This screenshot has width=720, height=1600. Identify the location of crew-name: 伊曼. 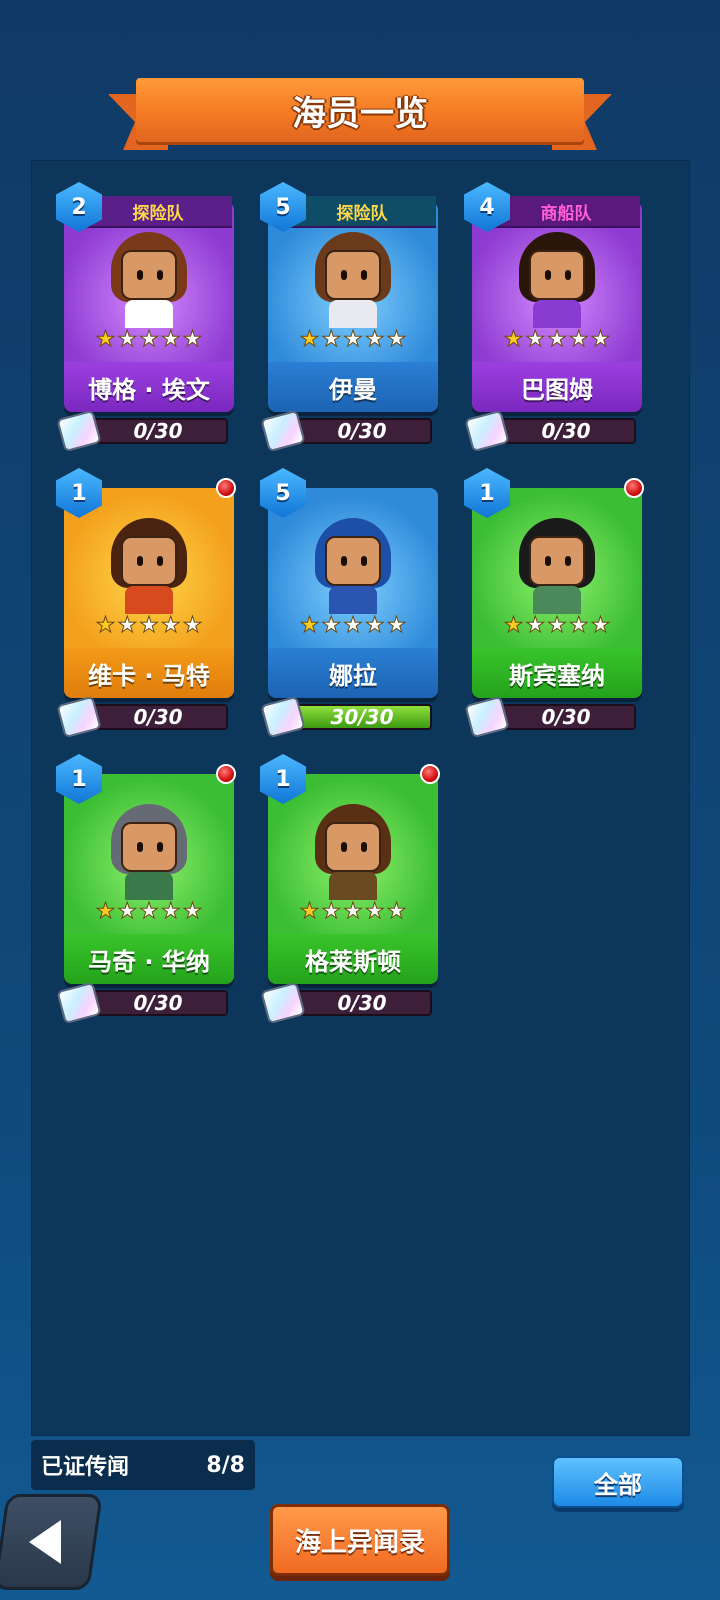
(353, 387).